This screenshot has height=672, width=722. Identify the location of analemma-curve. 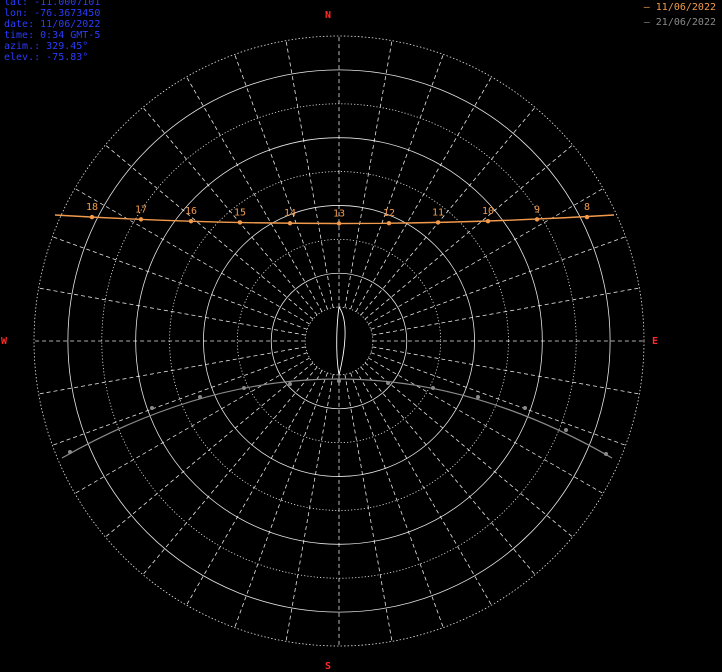
(341, 340).